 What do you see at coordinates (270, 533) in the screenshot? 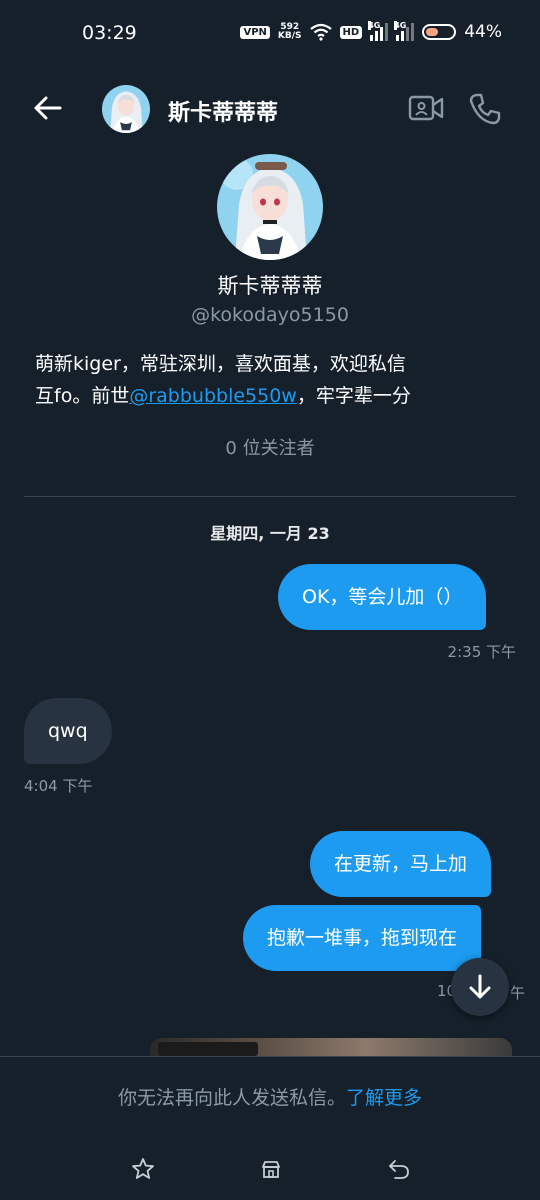
I see `date-separator: 星期四, 一月 23` at bounding box center [270, 533].